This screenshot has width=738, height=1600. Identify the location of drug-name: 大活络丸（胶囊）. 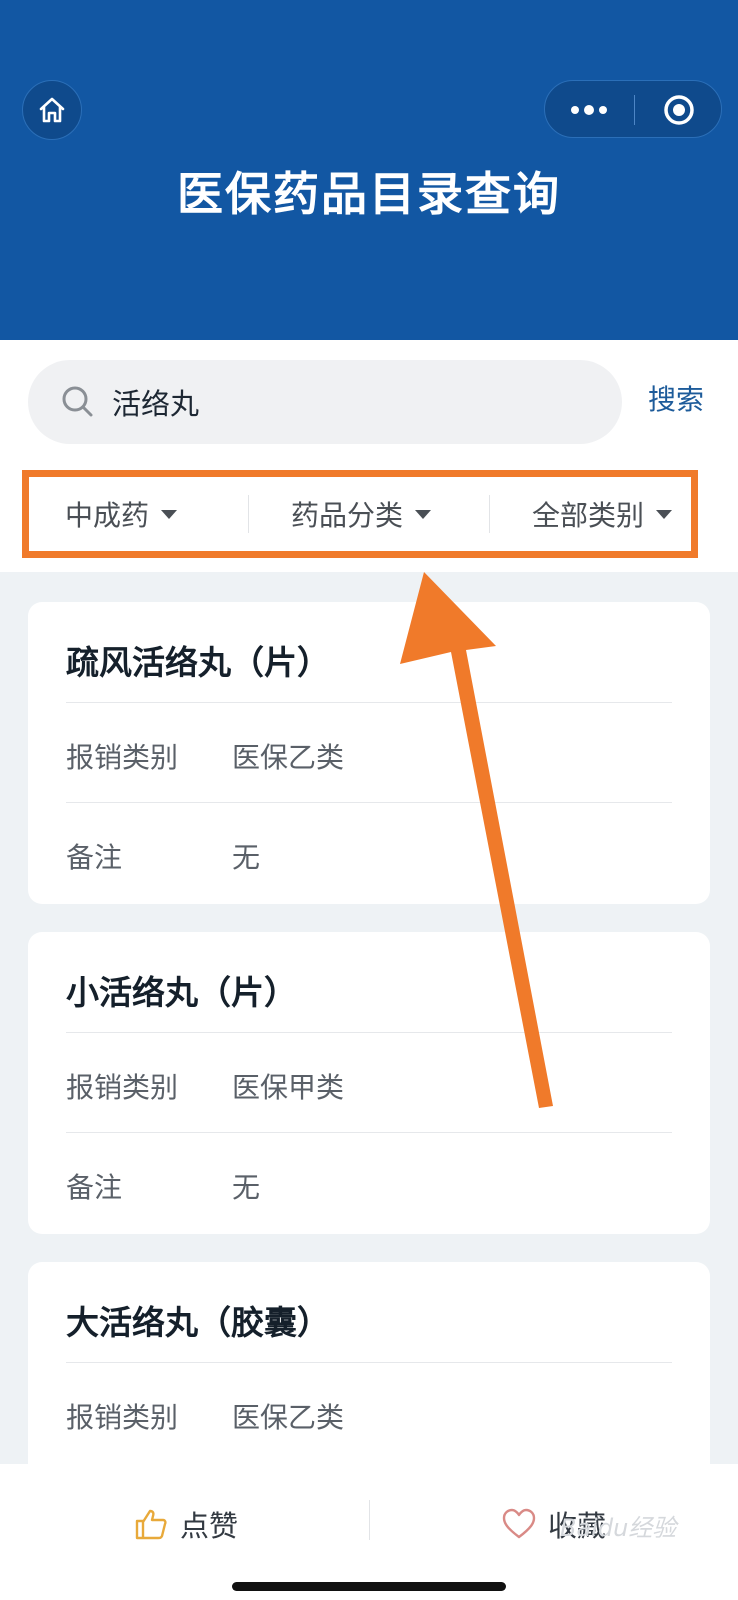
(198, 1322).